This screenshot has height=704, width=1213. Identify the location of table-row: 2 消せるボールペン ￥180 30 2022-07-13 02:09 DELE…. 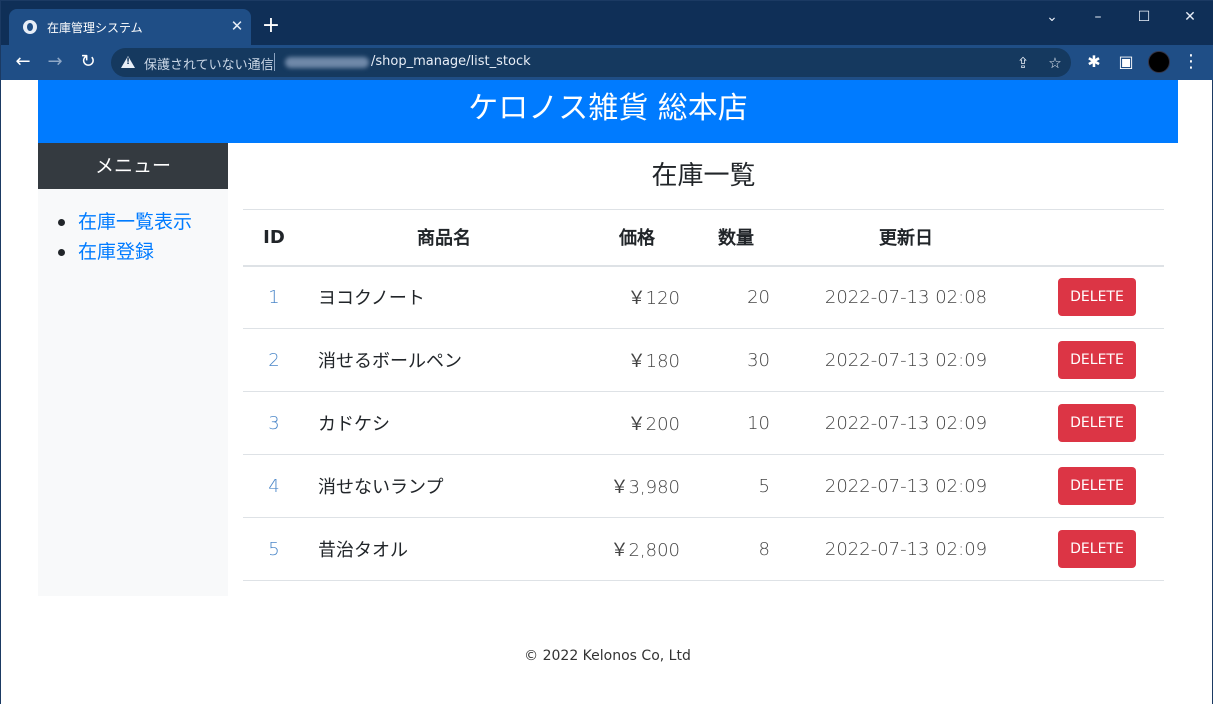
(703, 360).